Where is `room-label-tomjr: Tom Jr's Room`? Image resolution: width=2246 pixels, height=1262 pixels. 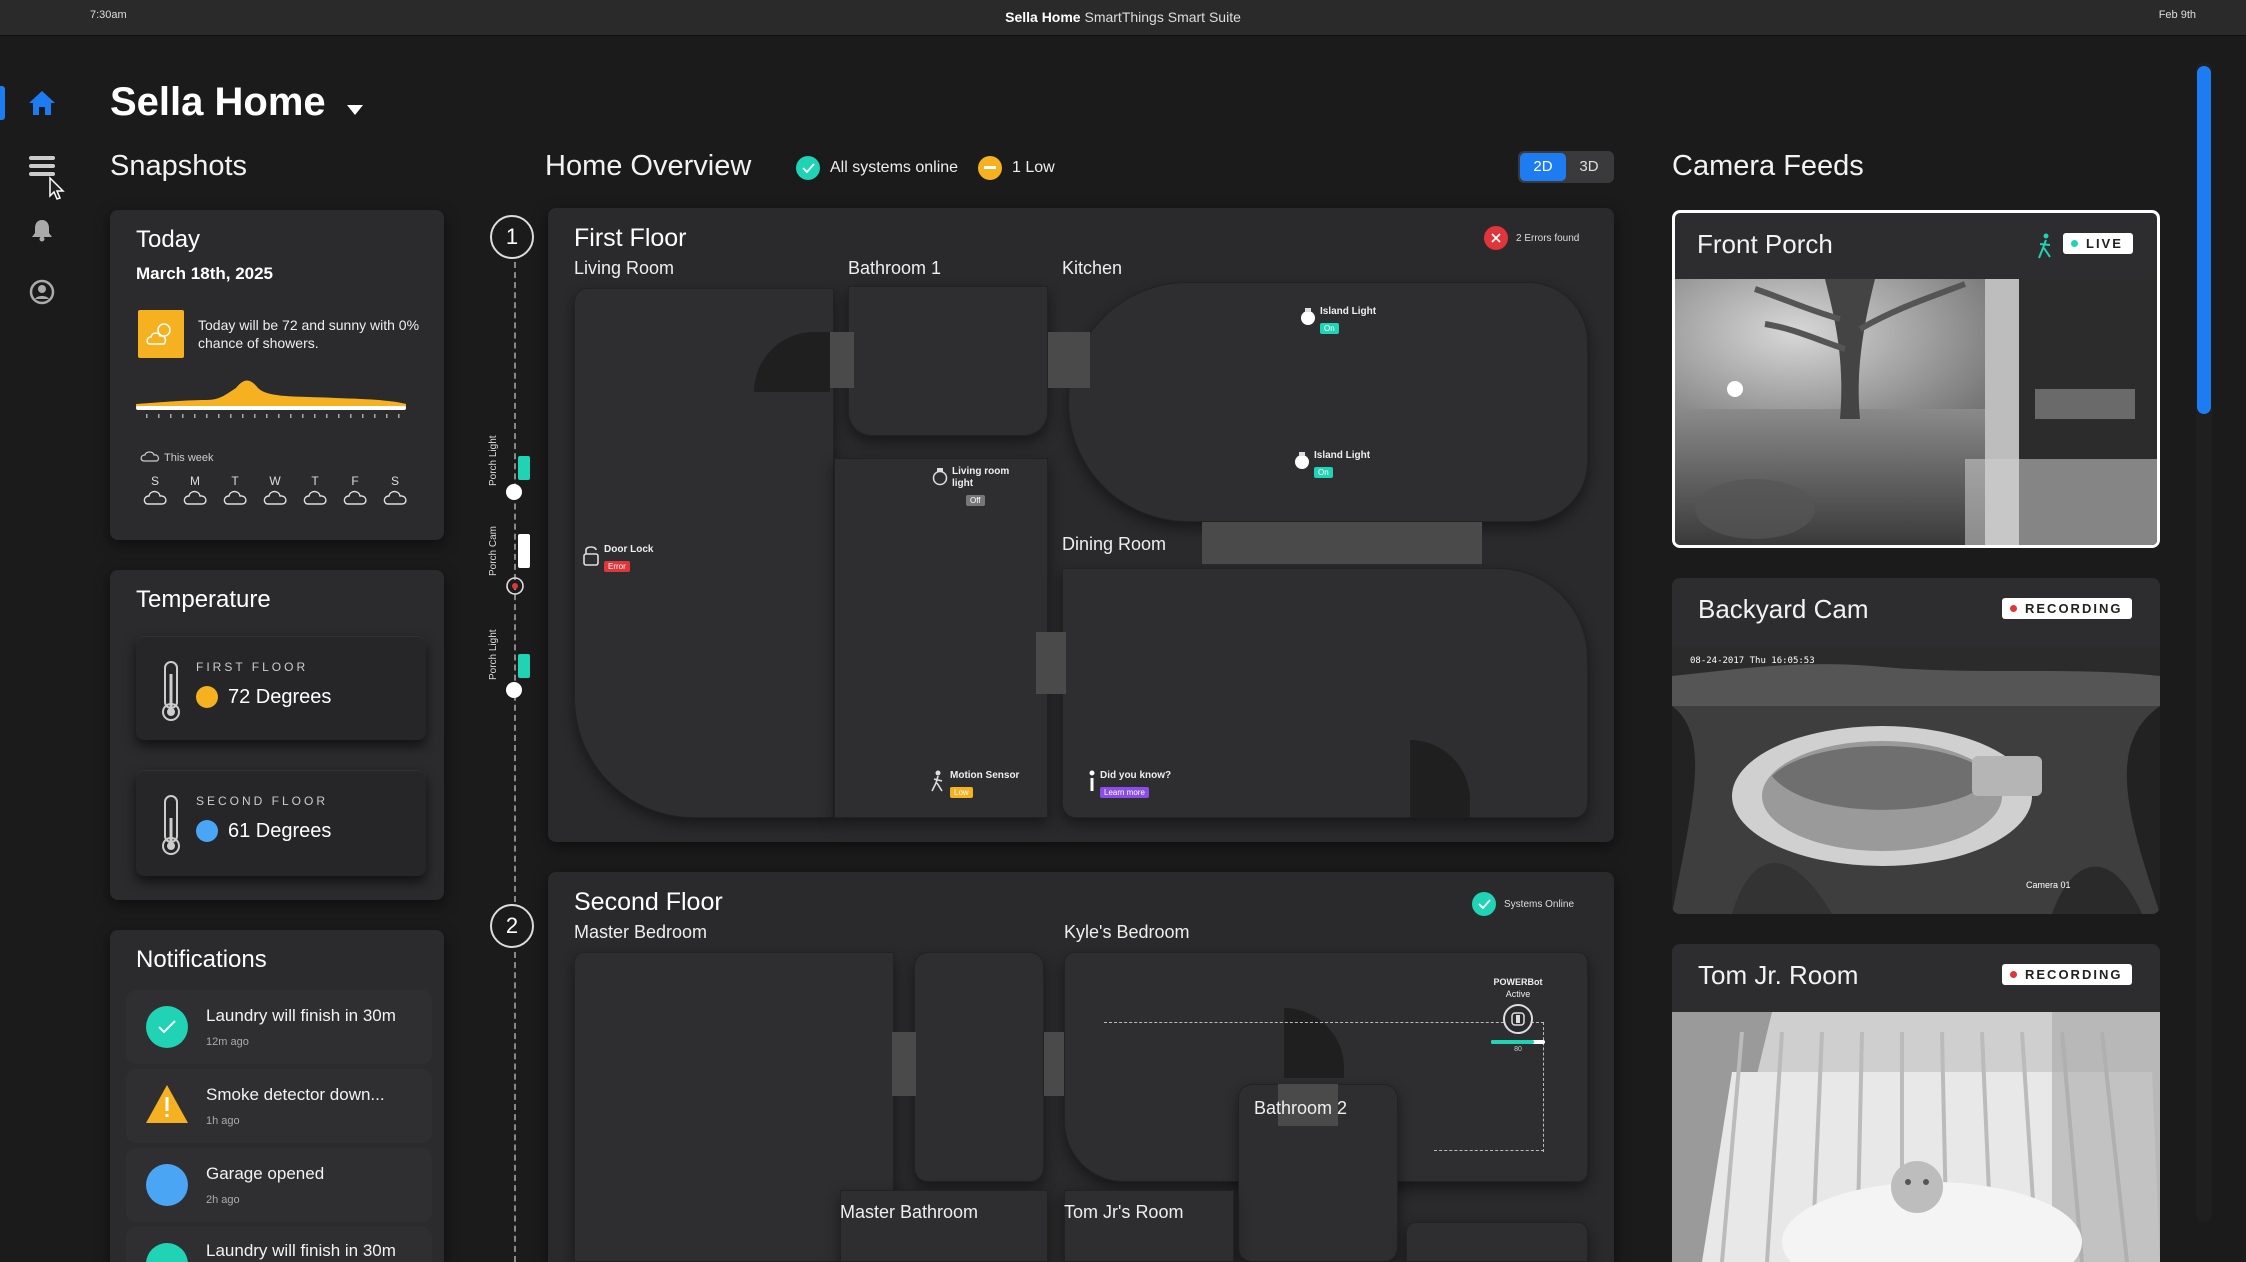 room-label-tomjr: Tom Jr's Room is located at coordinates (1124, 1212).